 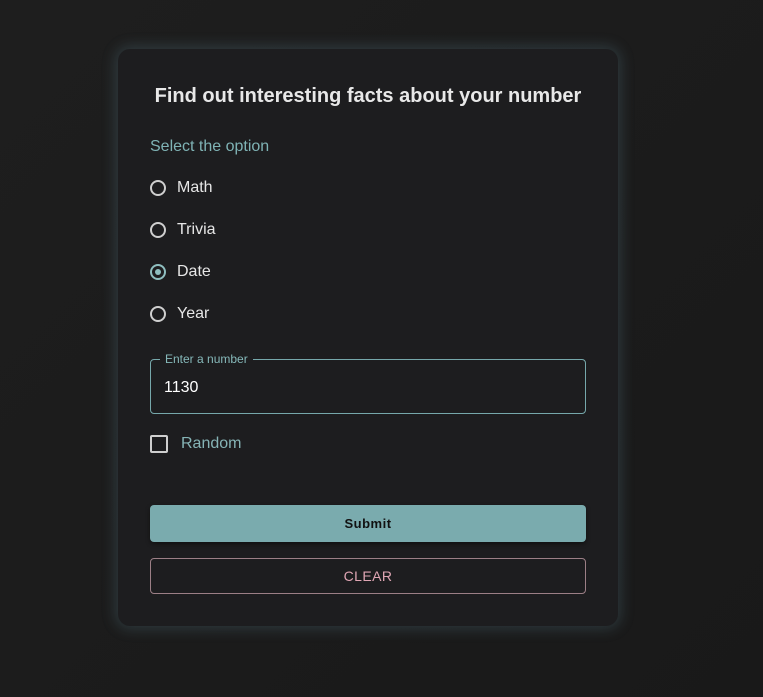 What do you see at coordinates (206, 359) in the screenshot?
I see `number-field-label: Enter a number` at bounding box center [206, 359].